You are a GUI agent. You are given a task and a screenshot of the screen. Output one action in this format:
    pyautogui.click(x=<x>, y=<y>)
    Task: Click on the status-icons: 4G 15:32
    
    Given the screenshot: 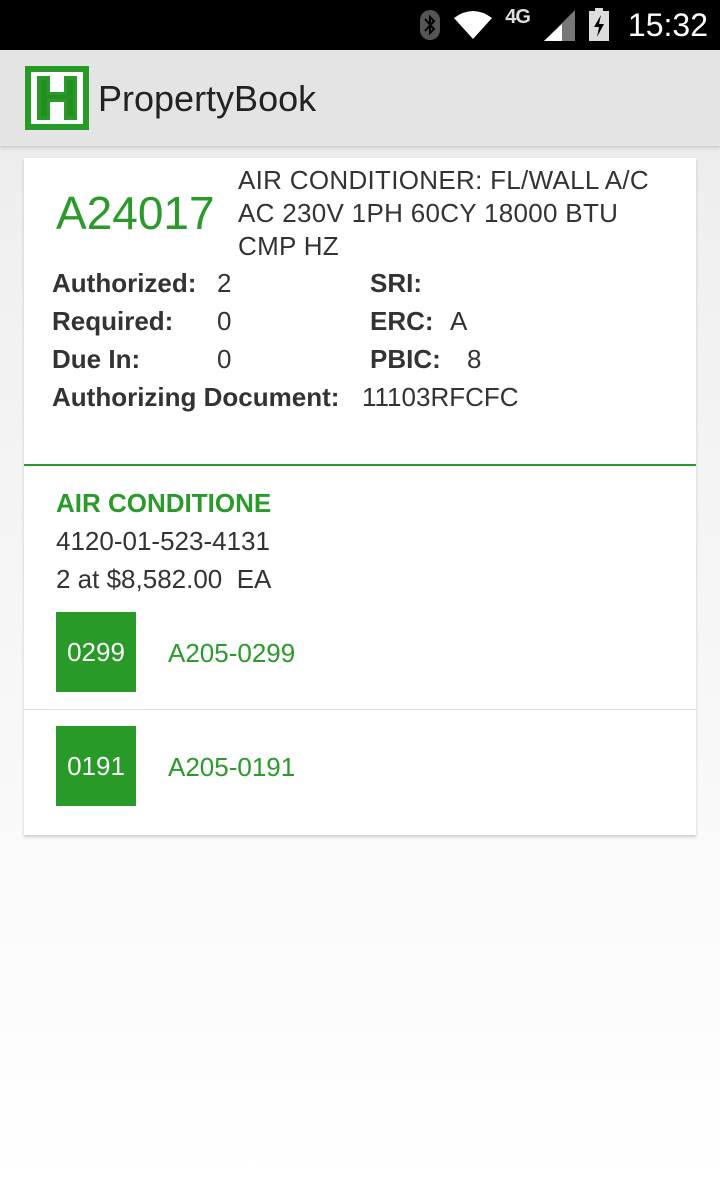 What is the action you would take?
    pyautogui.click(x=563, y=25)
    